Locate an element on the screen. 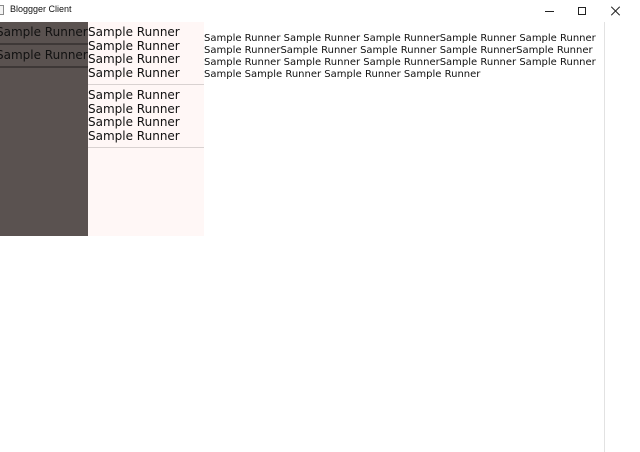  title-bar: Bloggger Client is located at coordinates (320, 11).